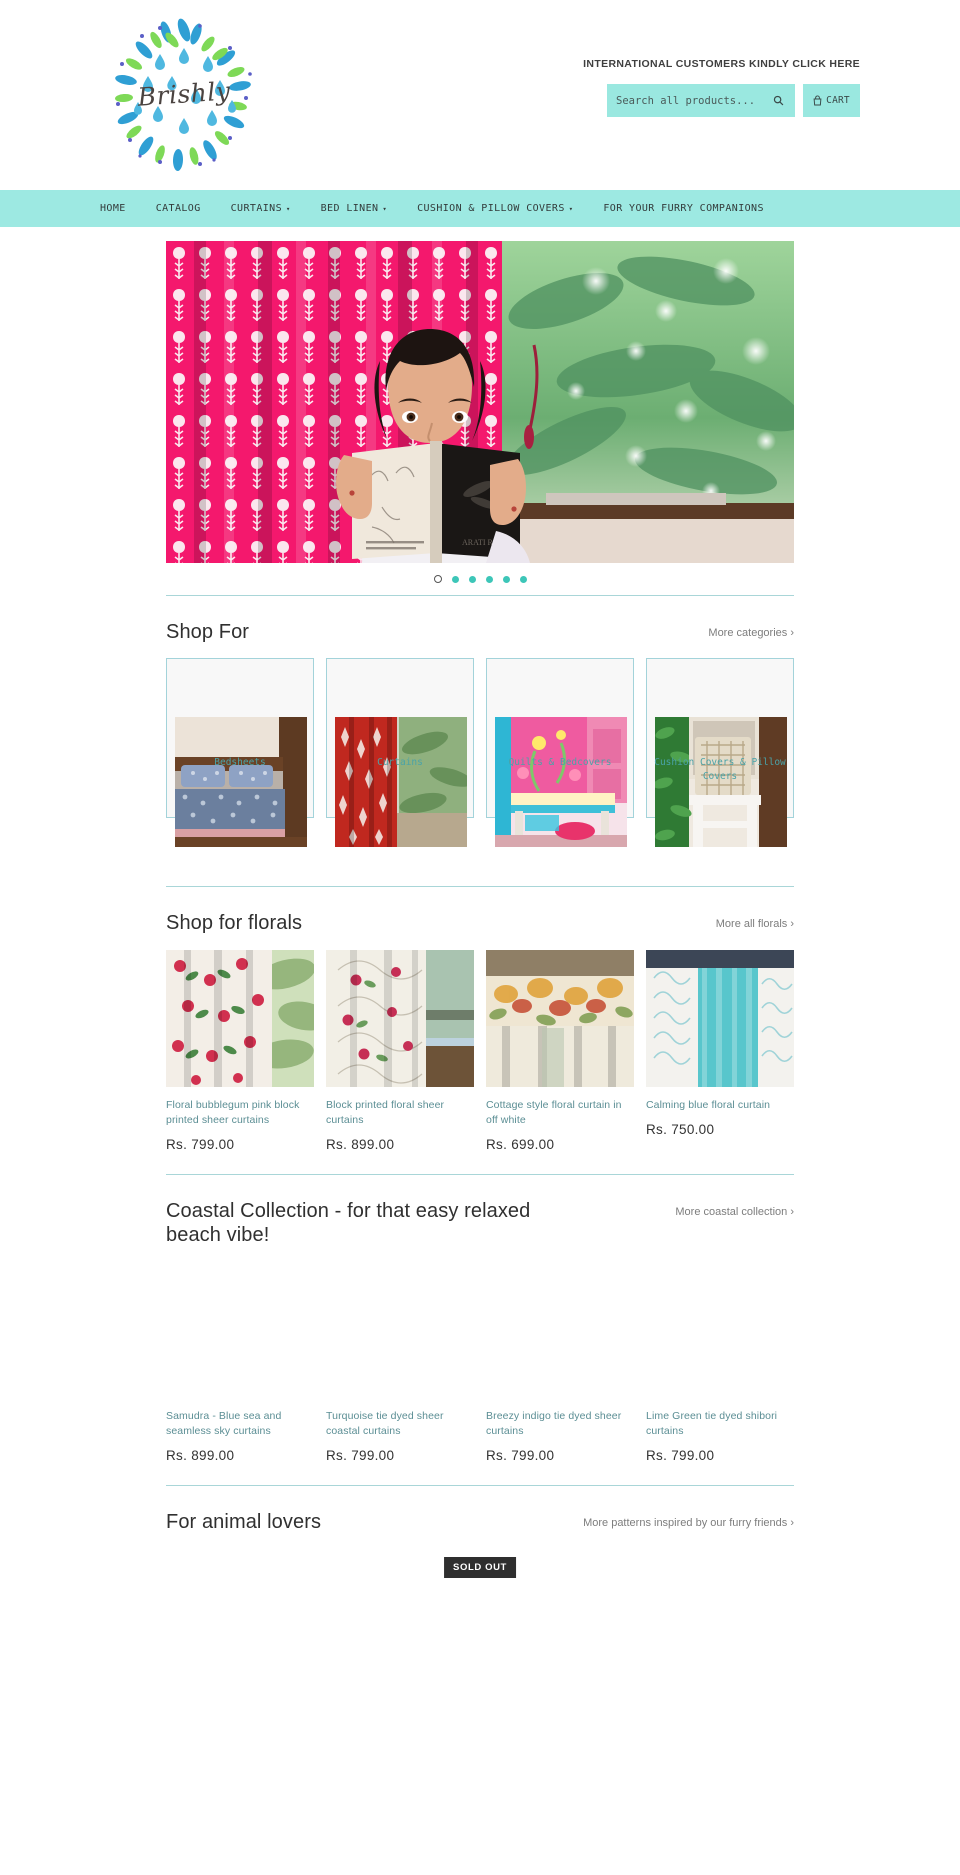 This screenshot has height=1875, width=960. Describe the element at coordinates (234, 923) in the screenshot. I see `florals-title: Shop for florals` at that location.